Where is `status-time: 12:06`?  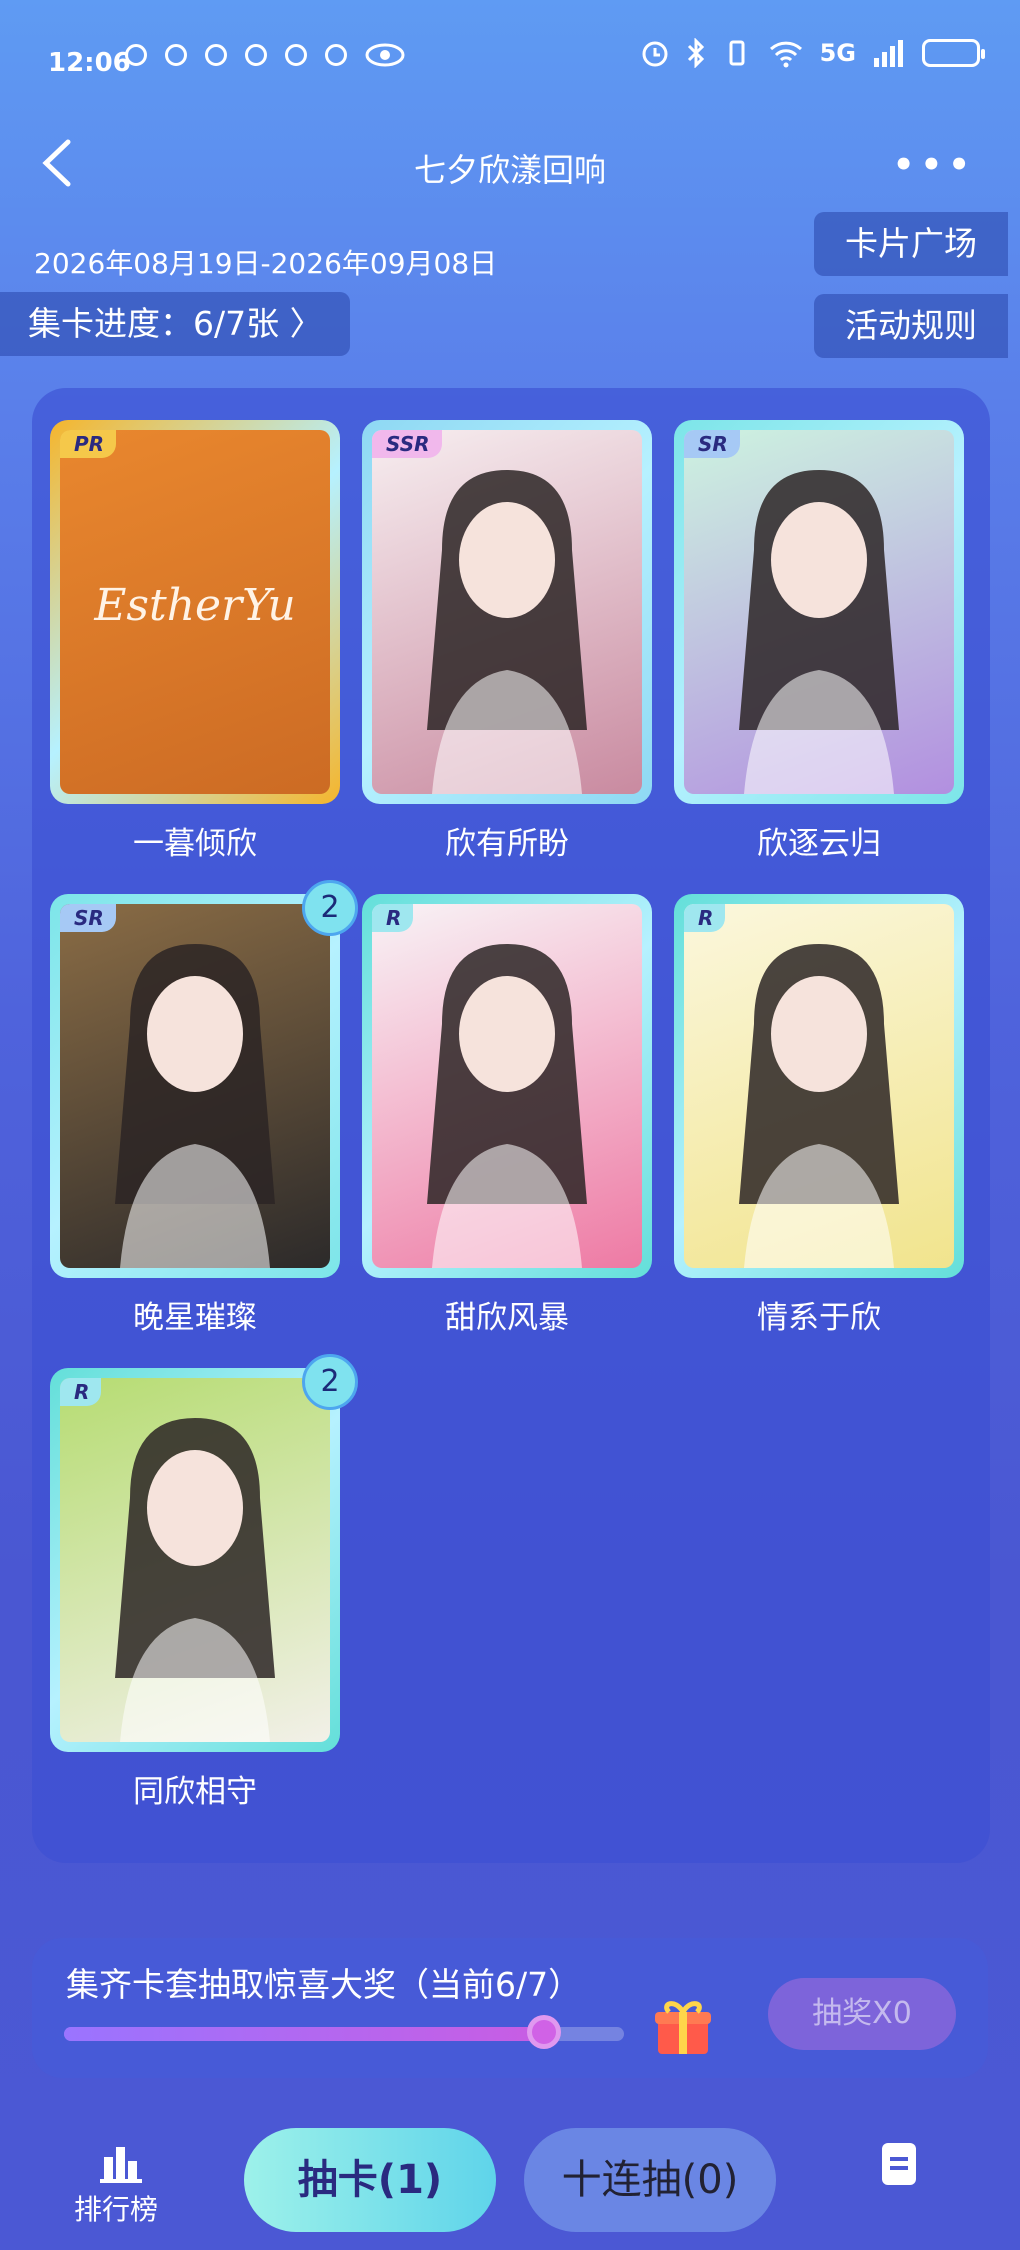 status-time: 12:06 is located at coordinates (89, 63).